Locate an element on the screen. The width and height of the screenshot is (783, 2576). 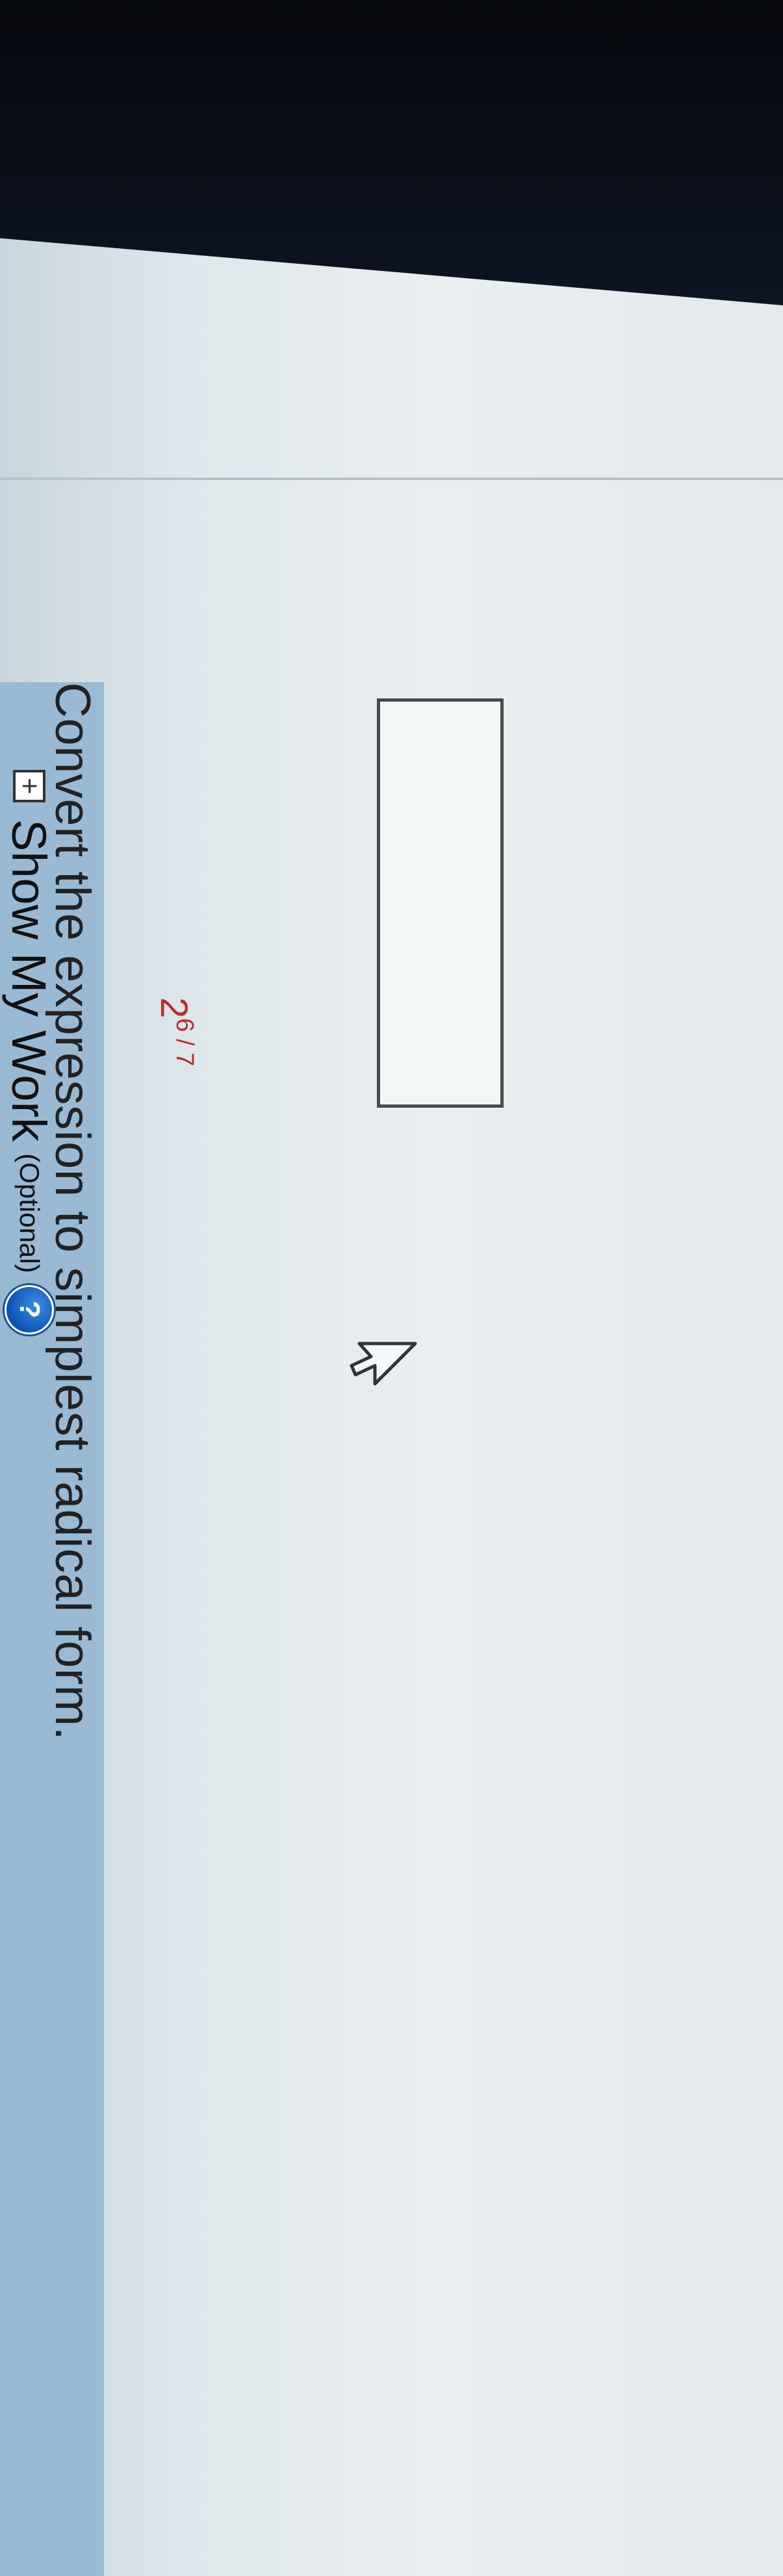
math-expression: 26 / 7 is located at coordinates (175, 1031).